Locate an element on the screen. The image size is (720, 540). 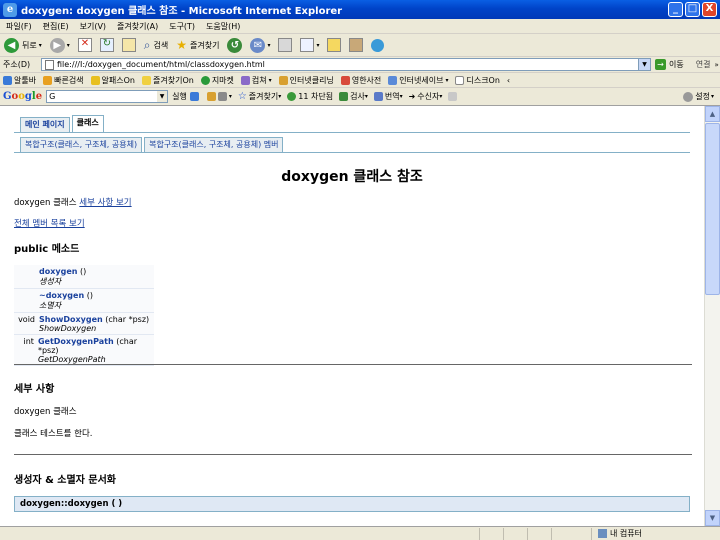
security-zone: 내 컴퓨터 is located at coordinates (620, 533).